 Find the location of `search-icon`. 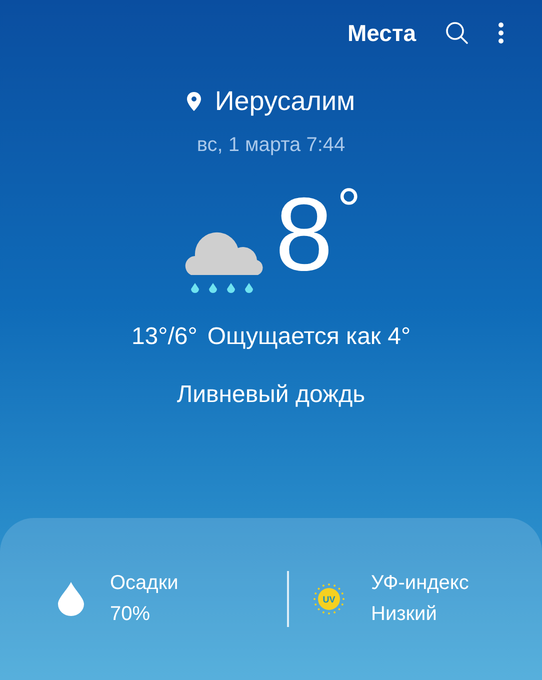

search-icon is located at coordinates (457, 33).